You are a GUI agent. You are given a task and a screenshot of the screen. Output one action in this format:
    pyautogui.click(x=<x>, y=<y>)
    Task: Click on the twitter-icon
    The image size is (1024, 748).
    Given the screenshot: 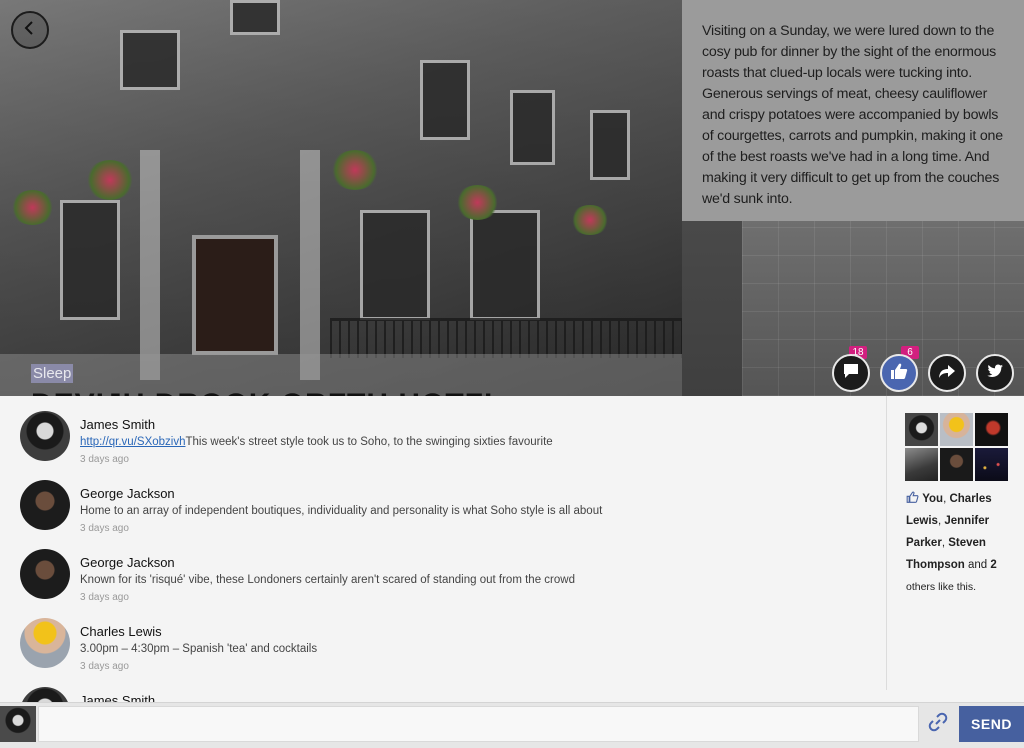 What is the action you would take?
    pyautogui.click(x=995, y=373)
    